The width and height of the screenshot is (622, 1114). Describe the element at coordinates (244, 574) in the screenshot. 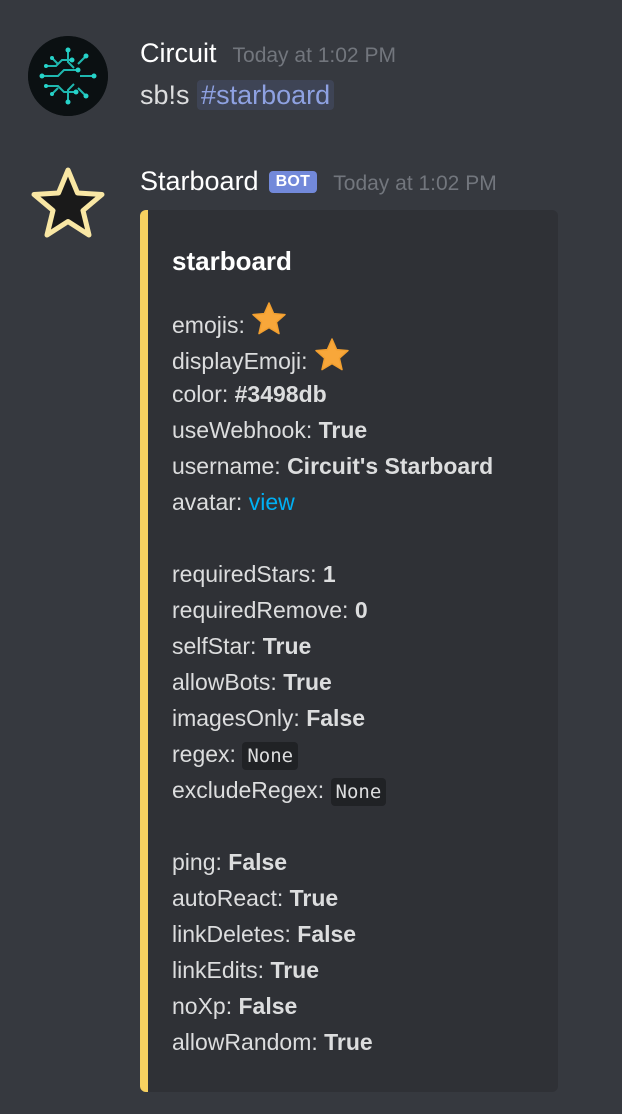

I see `field-key: requiredStars:` at that location.